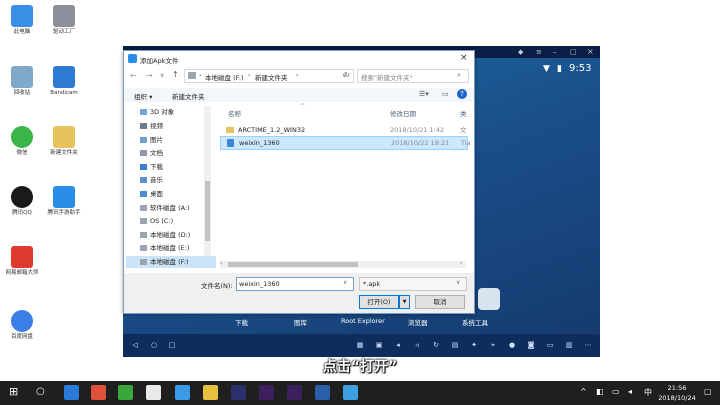 The width and height of the screenshot is (720, 405). Describe the element at coordinates (175, 74) in the screenshot. I see `up-arrow-icon: ↑` at that location.